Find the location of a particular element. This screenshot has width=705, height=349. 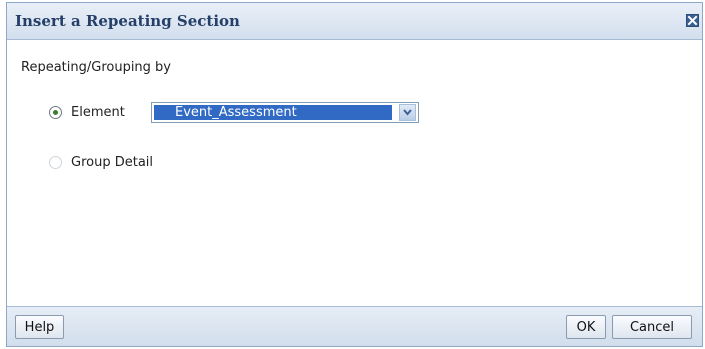

element-radio is located at coordinates (55, 112).